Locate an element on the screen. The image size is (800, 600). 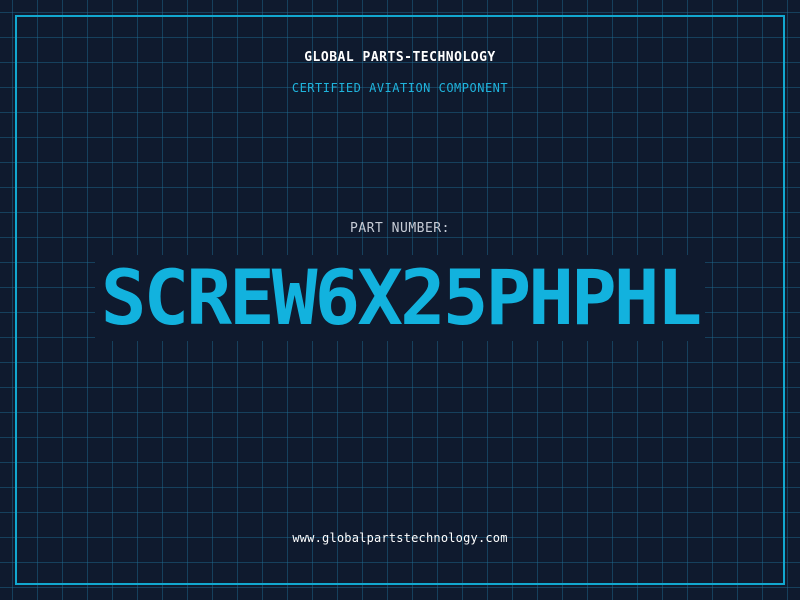
certification-subtitle: CERTIFIED AVIATION COMPONENT is located at coordinates (400, 88).